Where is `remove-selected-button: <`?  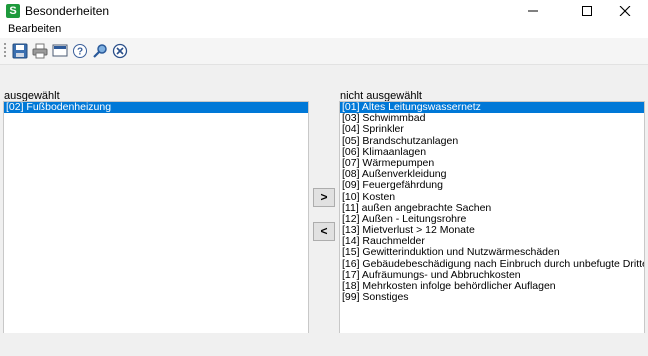
remove-selected-button: < is located at coordinates (324, 231).